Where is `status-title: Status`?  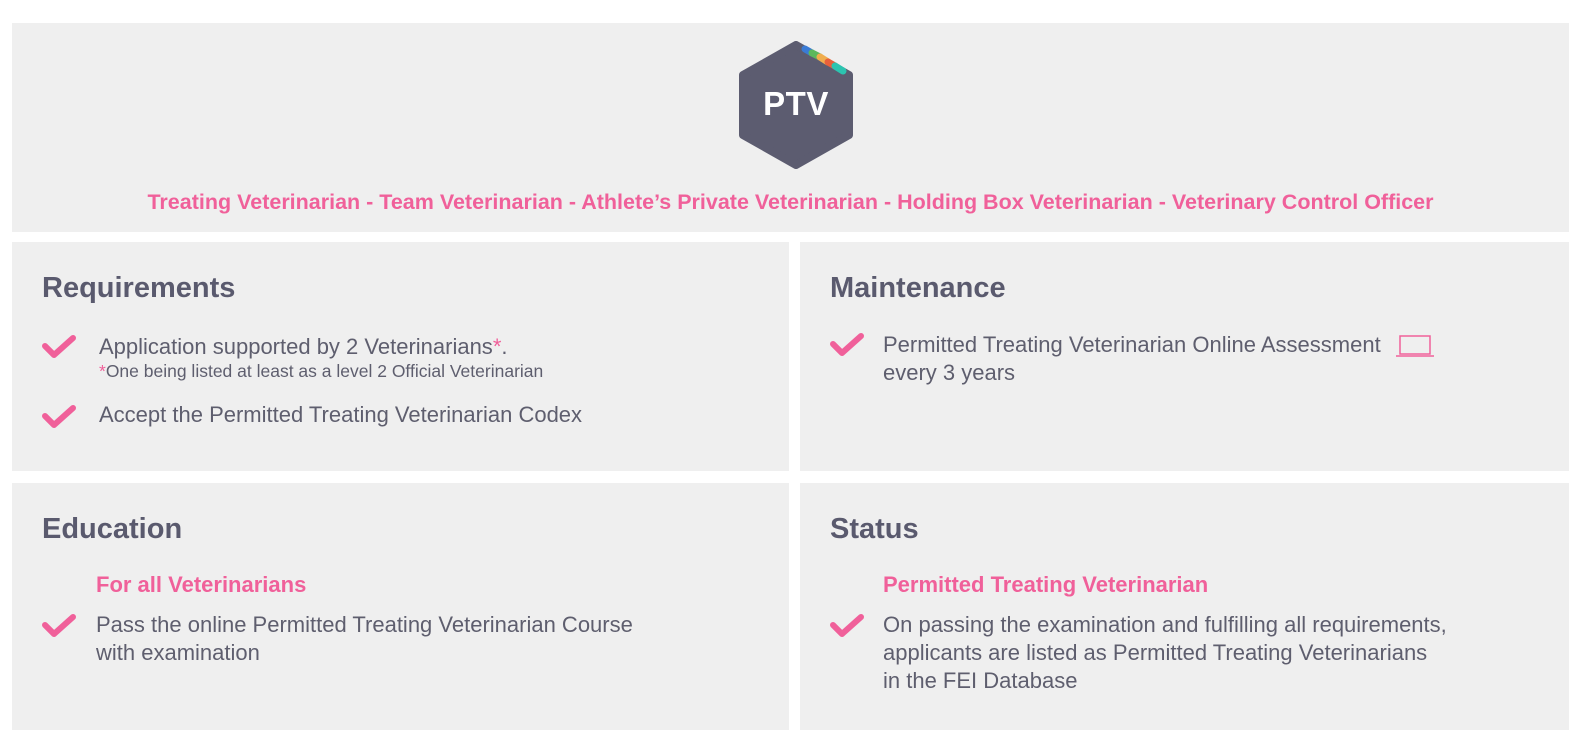
status-title: Status is located at coordinates (874, 529).